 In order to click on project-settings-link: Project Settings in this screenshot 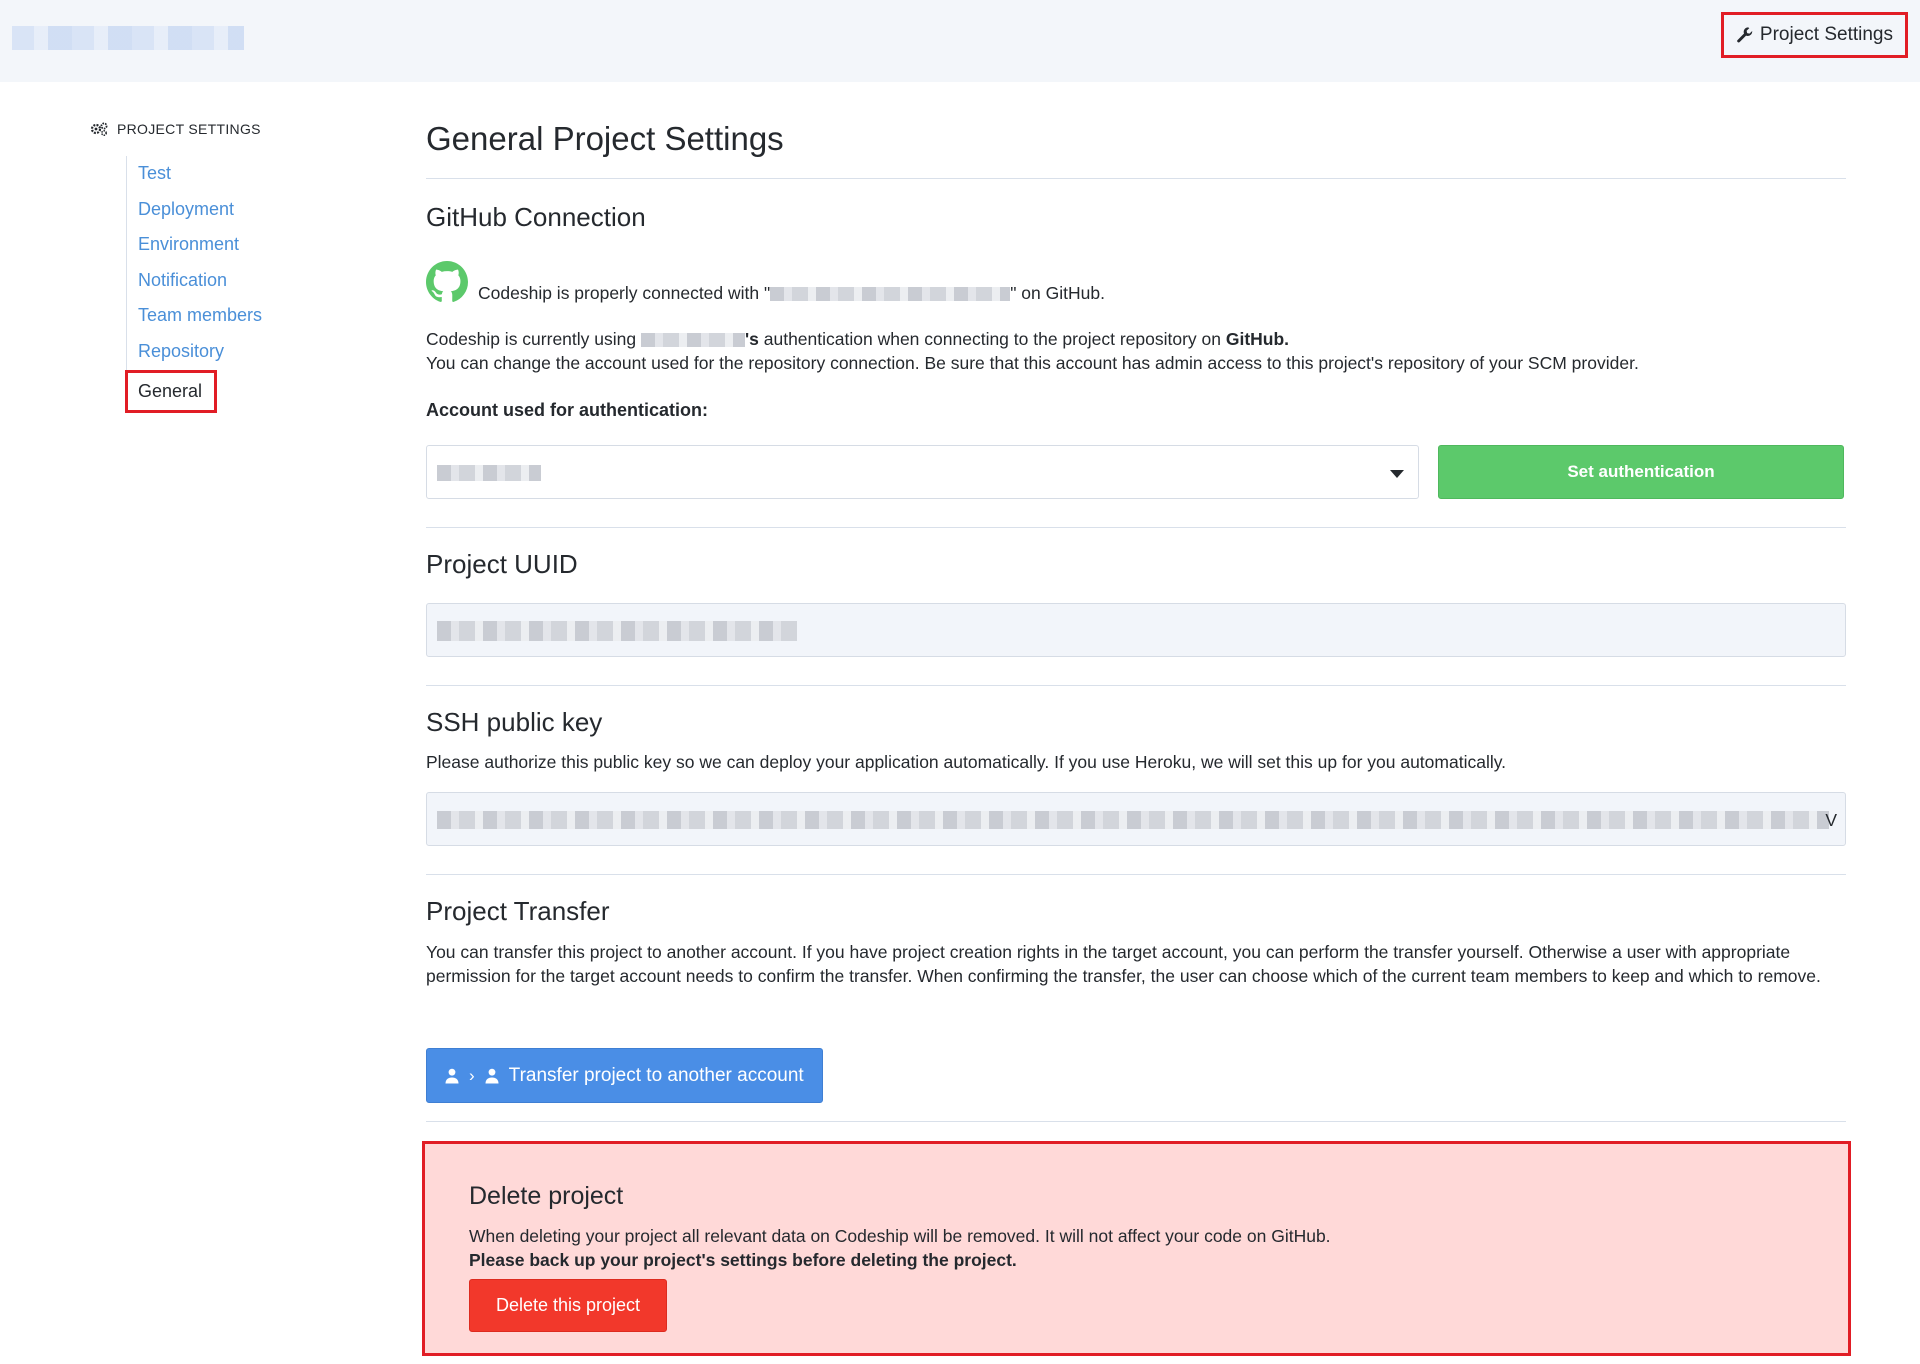, I will do `click(1814, 35)`.